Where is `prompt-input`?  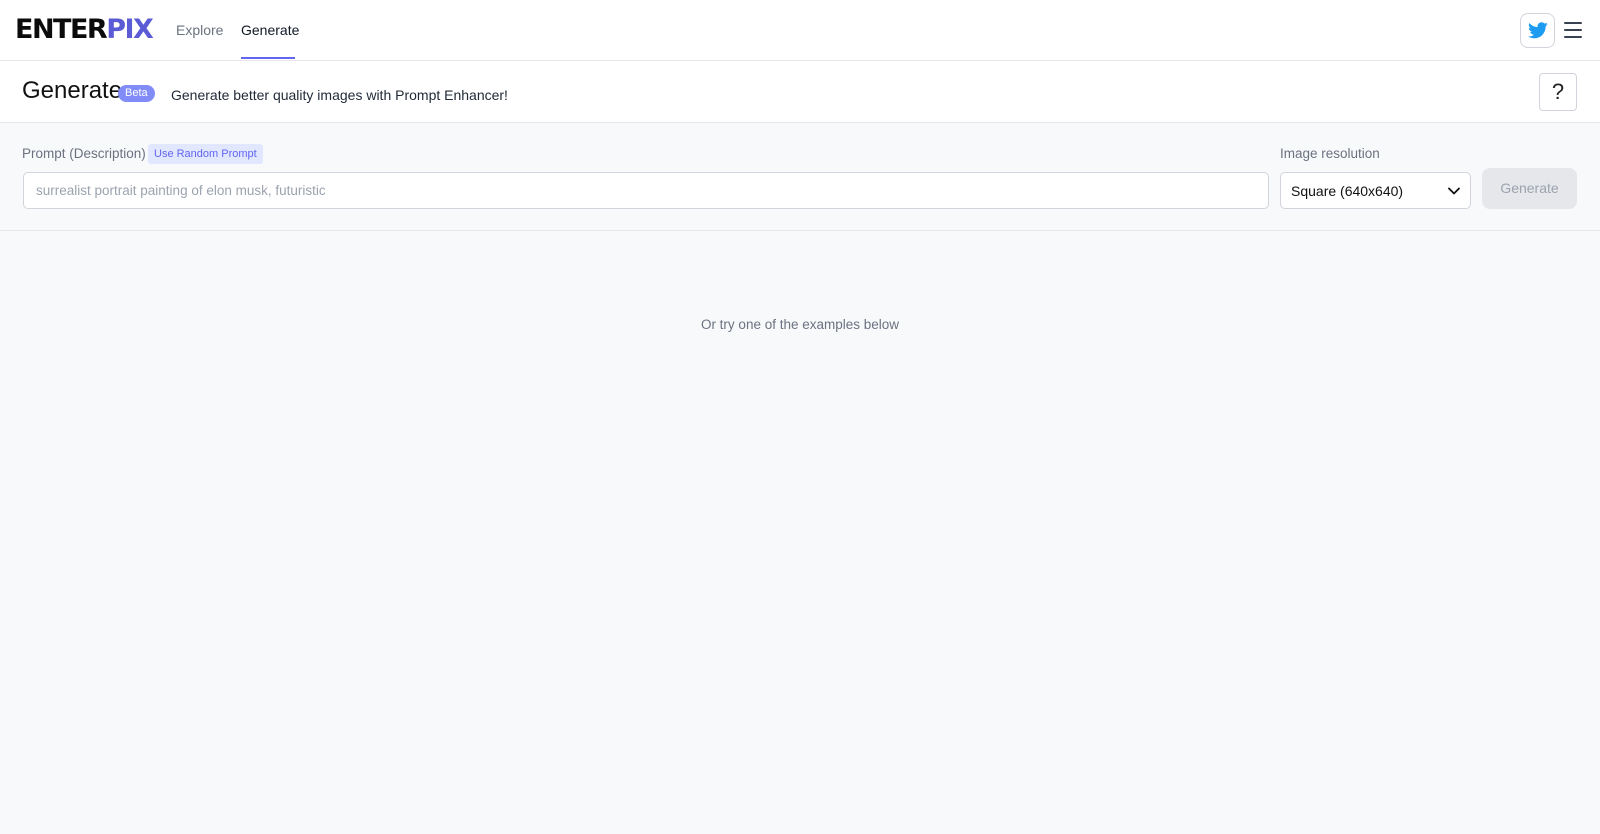
prompt-input is located at coordinates (646, 190).